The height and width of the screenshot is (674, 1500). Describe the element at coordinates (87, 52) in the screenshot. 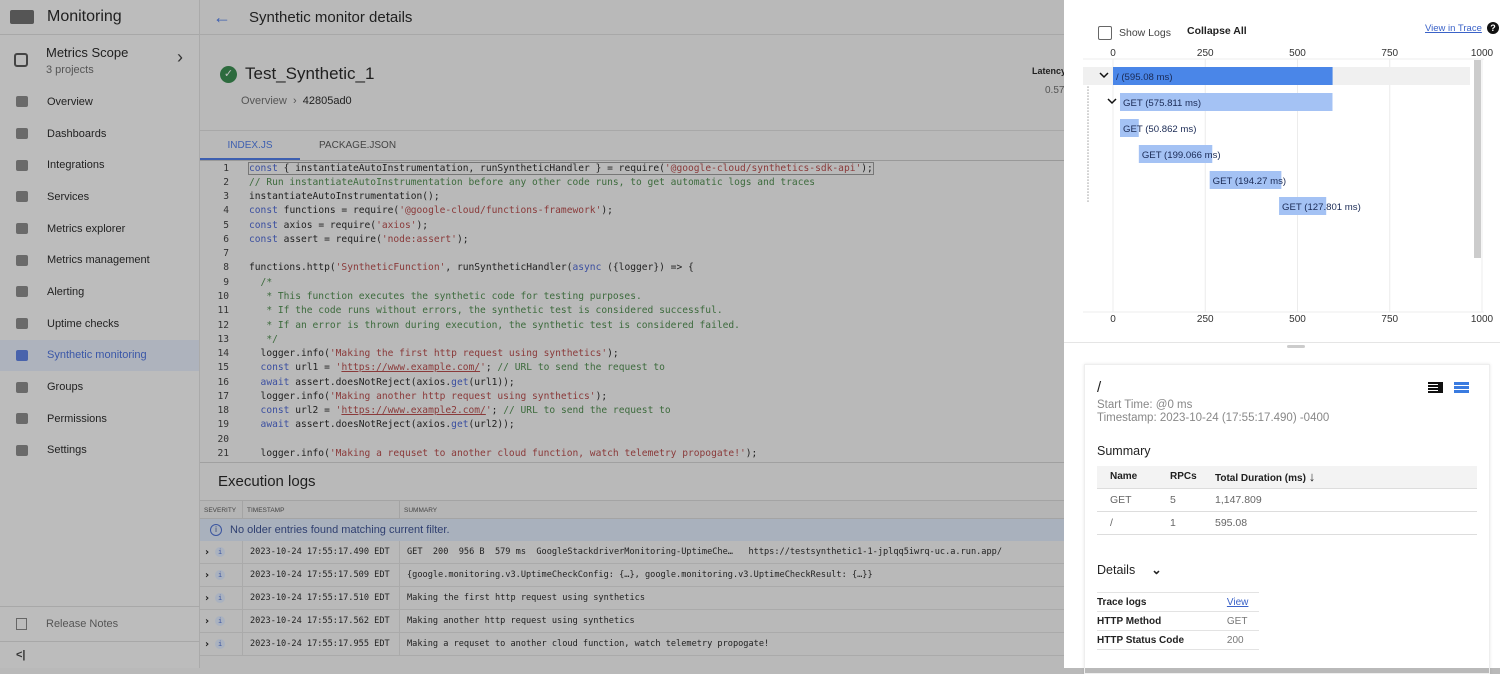

I see `metrics-scope-title: Metrics Scope` at that location.